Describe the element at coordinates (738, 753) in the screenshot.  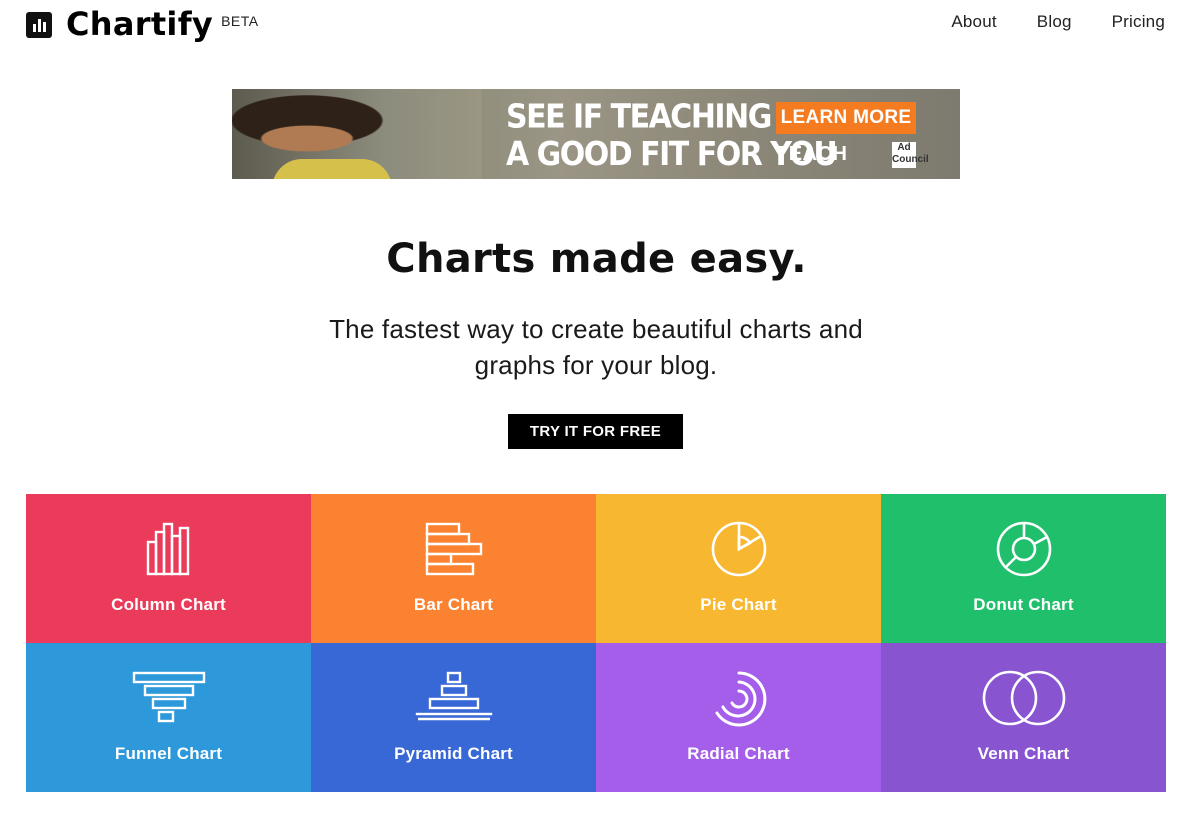
I see `tile-label: Radial Chart` at that location.